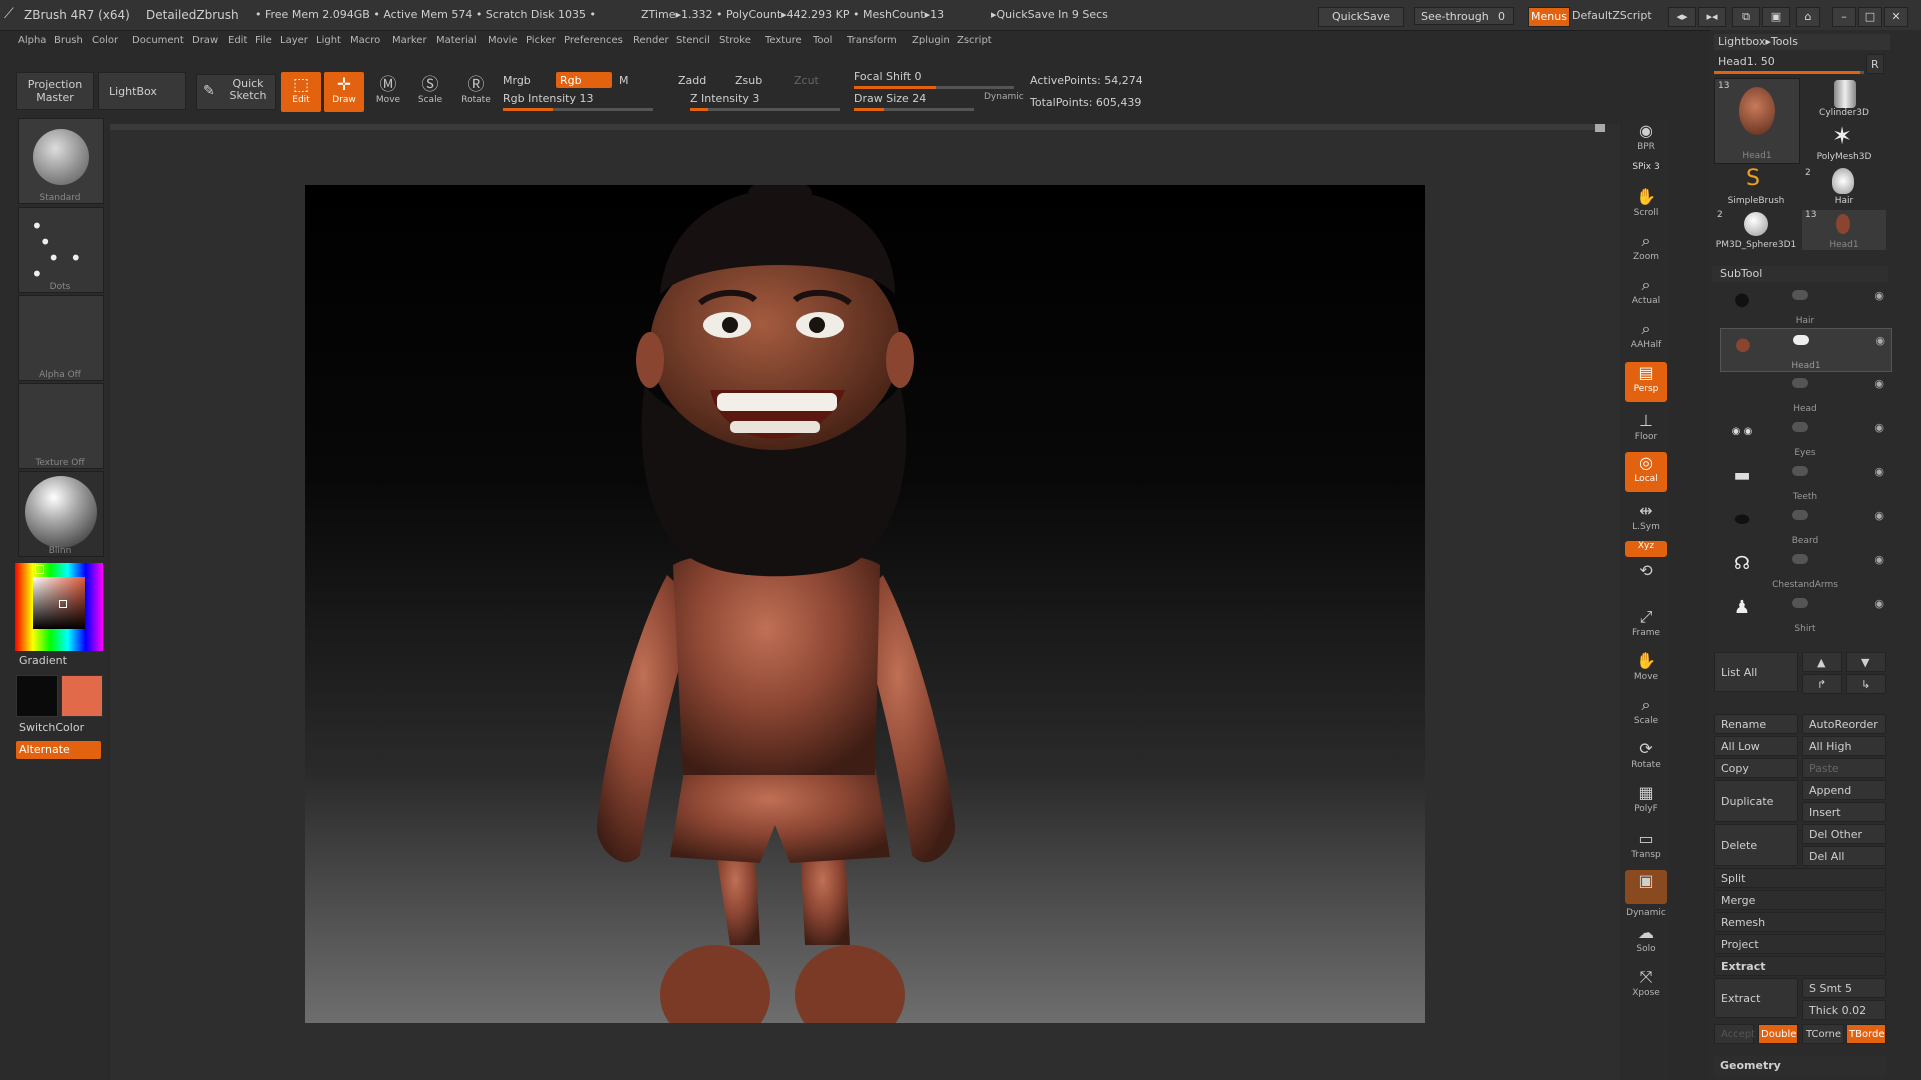  I want to click on m-button: M, so click(624, 80).